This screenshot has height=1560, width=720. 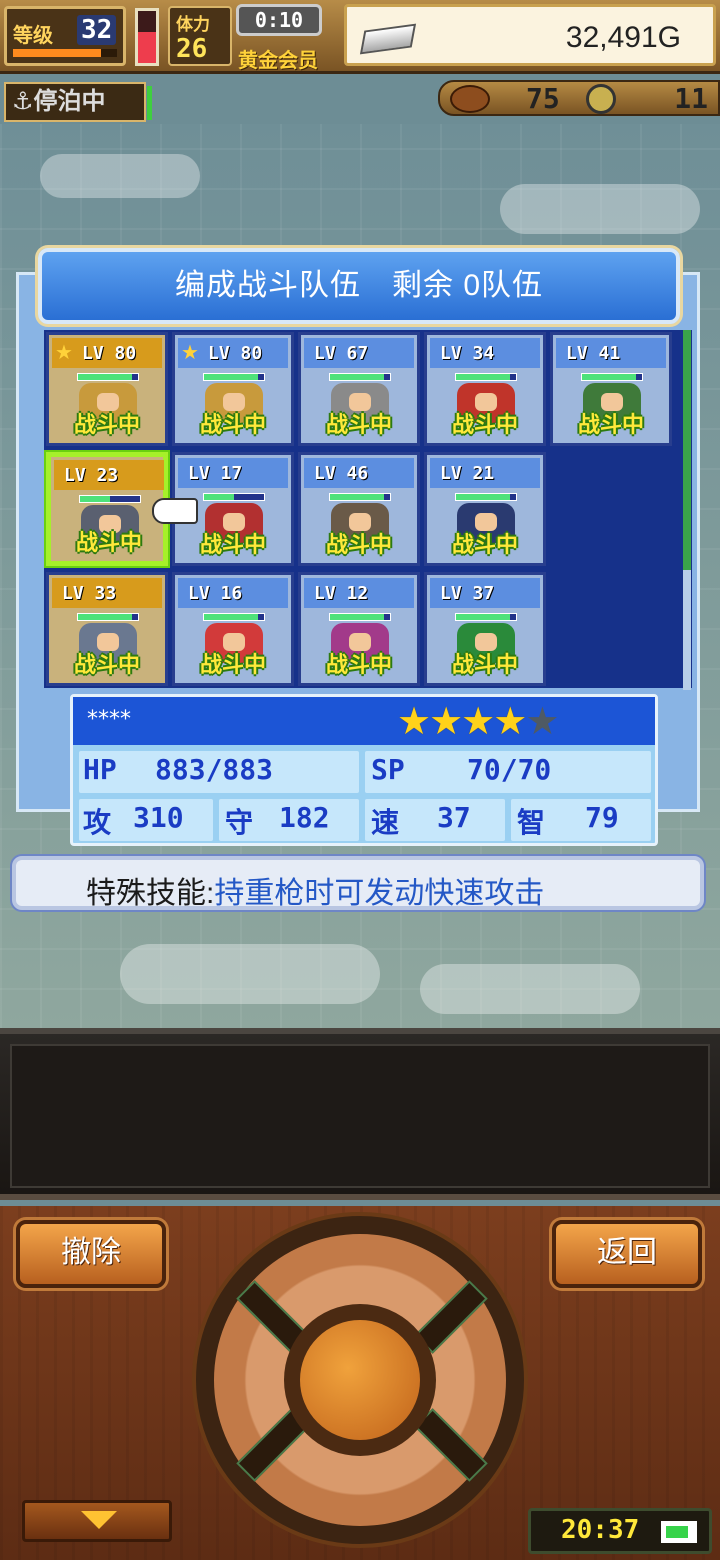 I want to click on back-button: 返回, so click(x=627, y=1254).